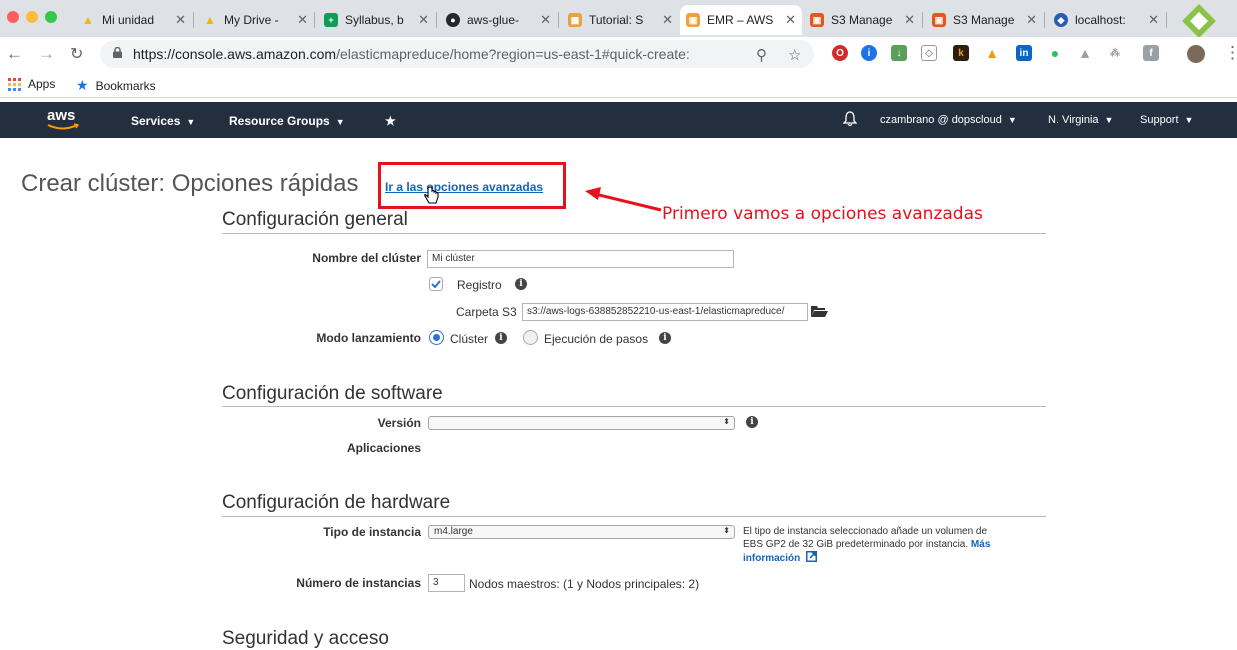 This screenshot has width=1237, height=650. I want to click on notifications-bell-icon, so click(850, 120).